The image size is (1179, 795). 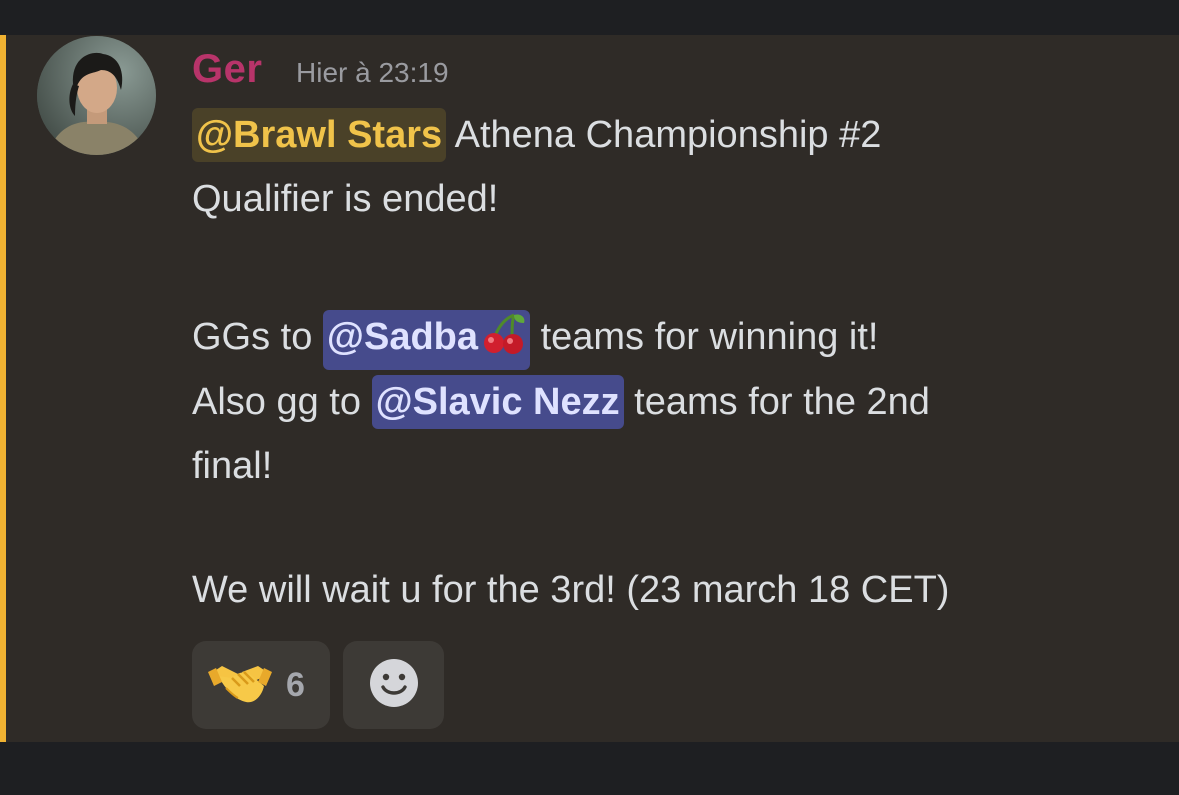 I want to click on message-text: Athena Championship #2, so click(x=664, y=135).